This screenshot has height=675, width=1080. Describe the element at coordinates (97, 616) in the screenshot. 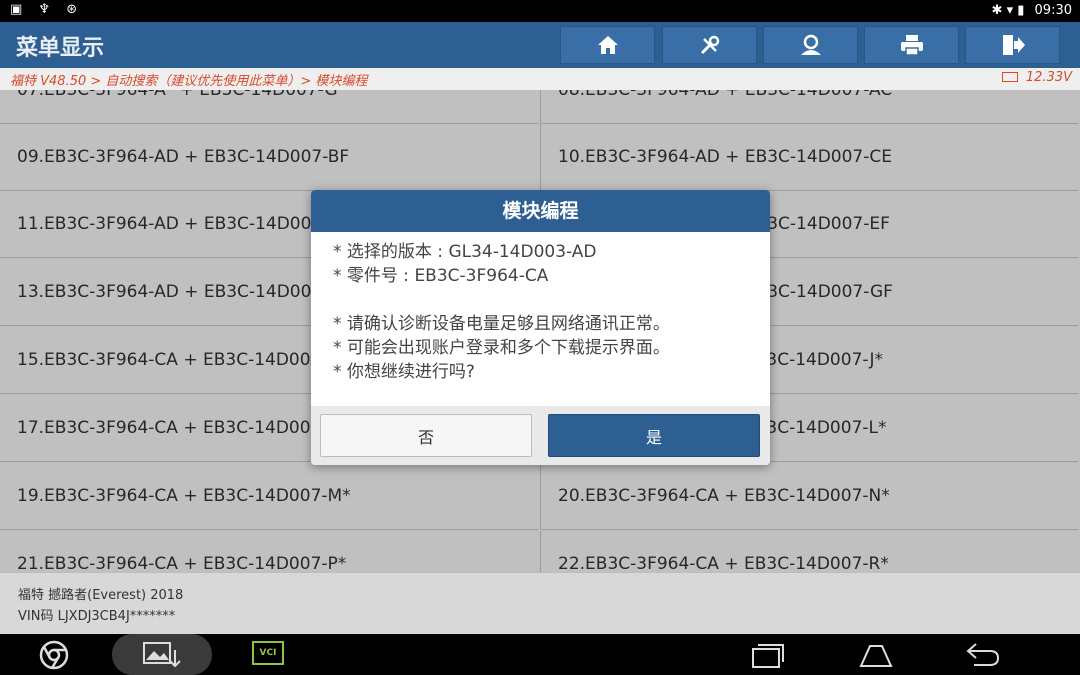

I see `vehicle-vin: VIN码 LJXDJ3CB4J*******` at that location.